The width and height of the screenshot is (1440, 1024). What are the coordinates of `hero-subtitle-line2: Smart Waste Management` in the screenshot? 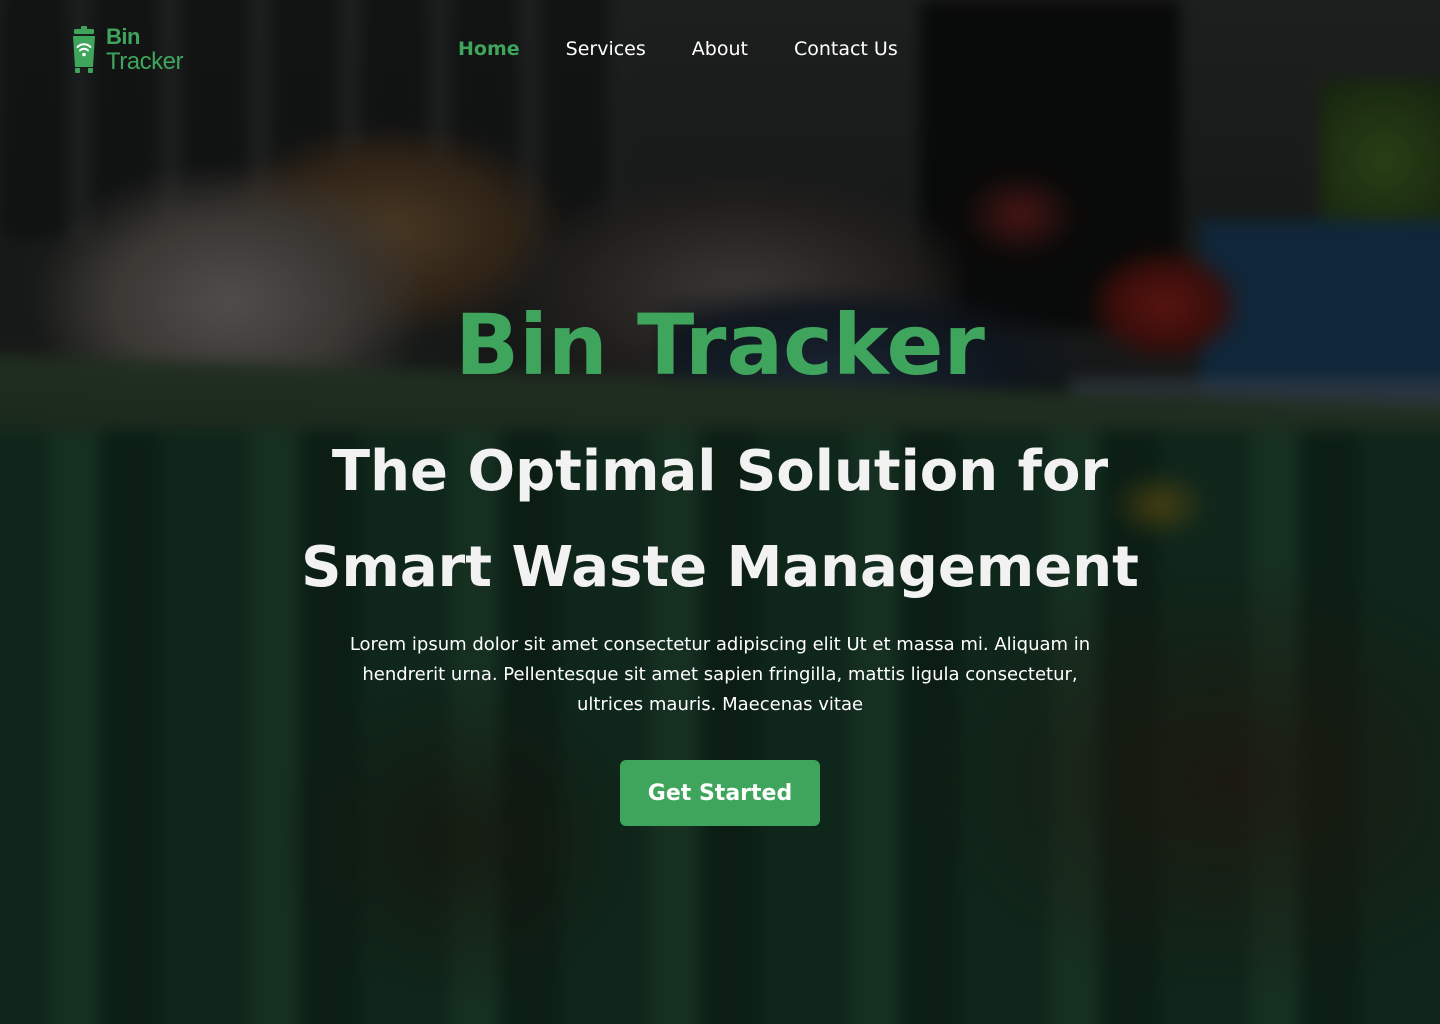 It's located at (720, 567).